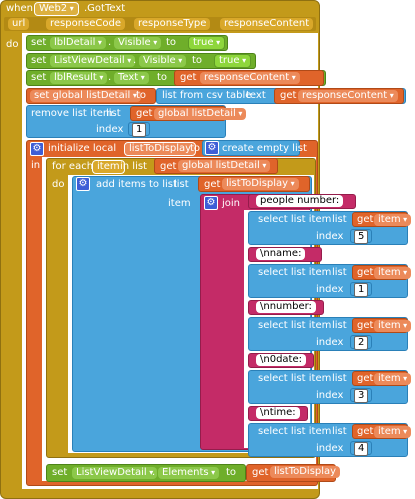 Image resolution: width=415 pixels, height=499 pixels. I want to click on var-listtodisplay: listToDisplay, so click(257, 183).